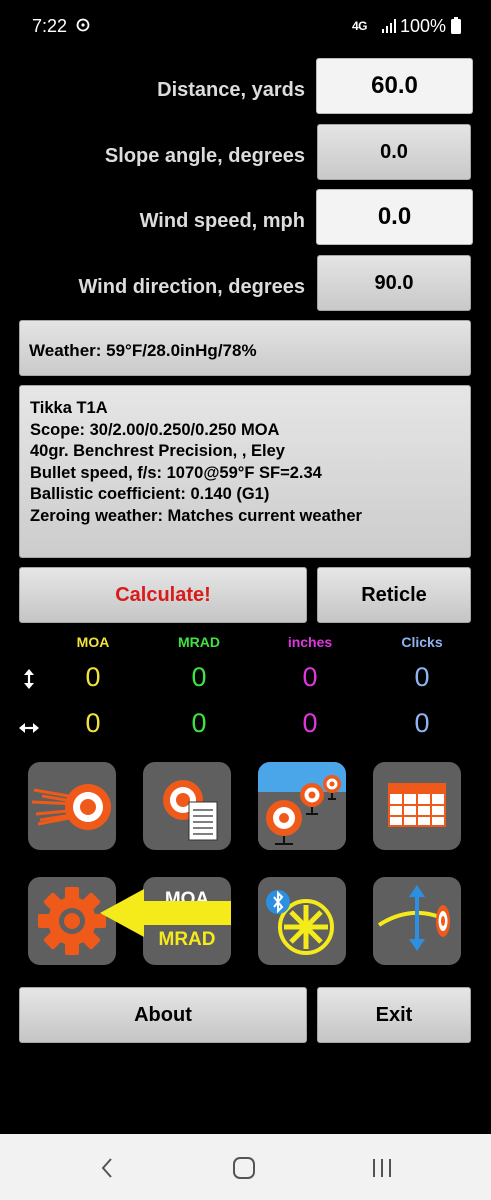 The image size is (491, 1200). I want to click on table-icon, so click(417, 805).